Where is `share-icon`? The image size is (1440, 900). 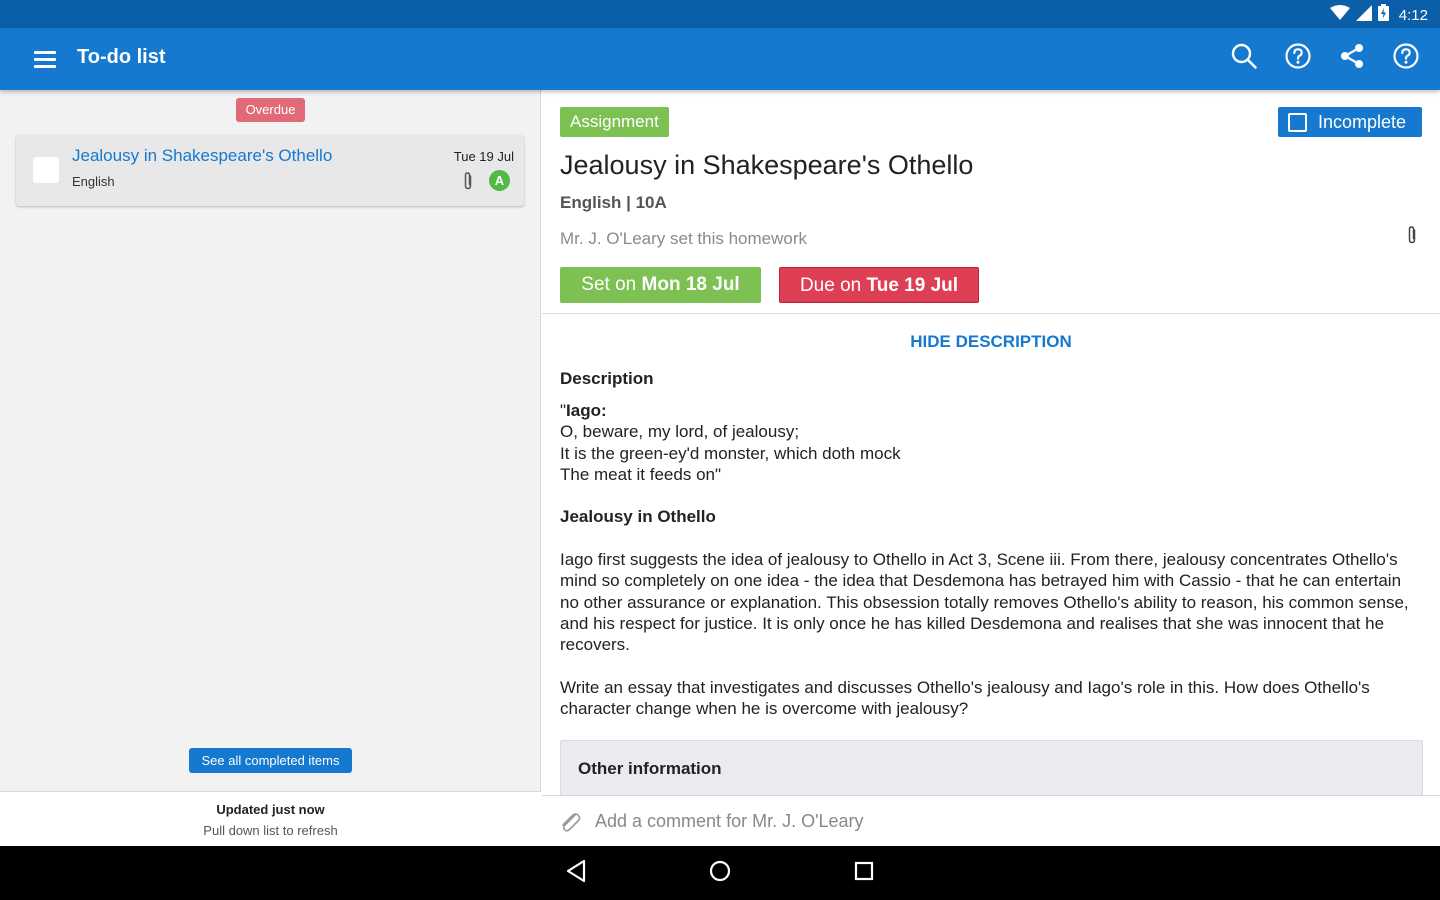 share-icon is located at coordinates (1352, 58).